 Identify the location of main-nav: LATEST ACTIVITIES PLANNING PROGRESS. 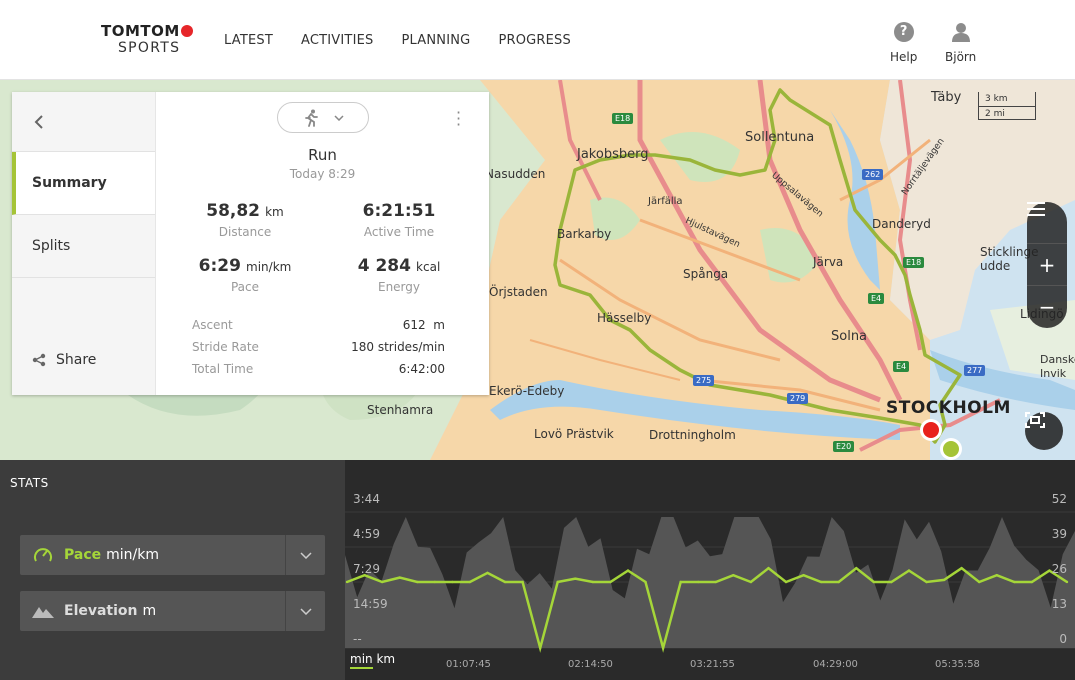
(411, 40).